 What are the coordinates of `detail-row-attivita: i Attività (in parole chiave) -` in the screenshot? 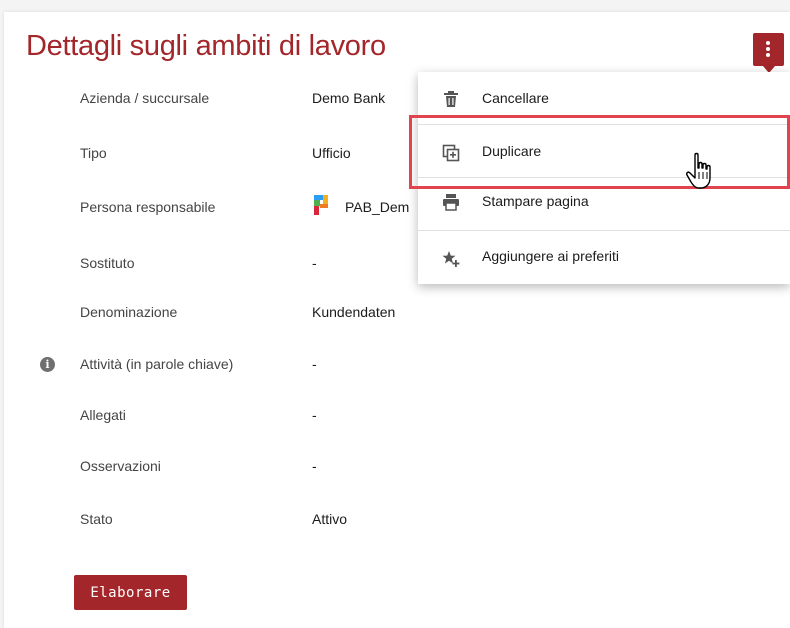 It's located at (390, 368).